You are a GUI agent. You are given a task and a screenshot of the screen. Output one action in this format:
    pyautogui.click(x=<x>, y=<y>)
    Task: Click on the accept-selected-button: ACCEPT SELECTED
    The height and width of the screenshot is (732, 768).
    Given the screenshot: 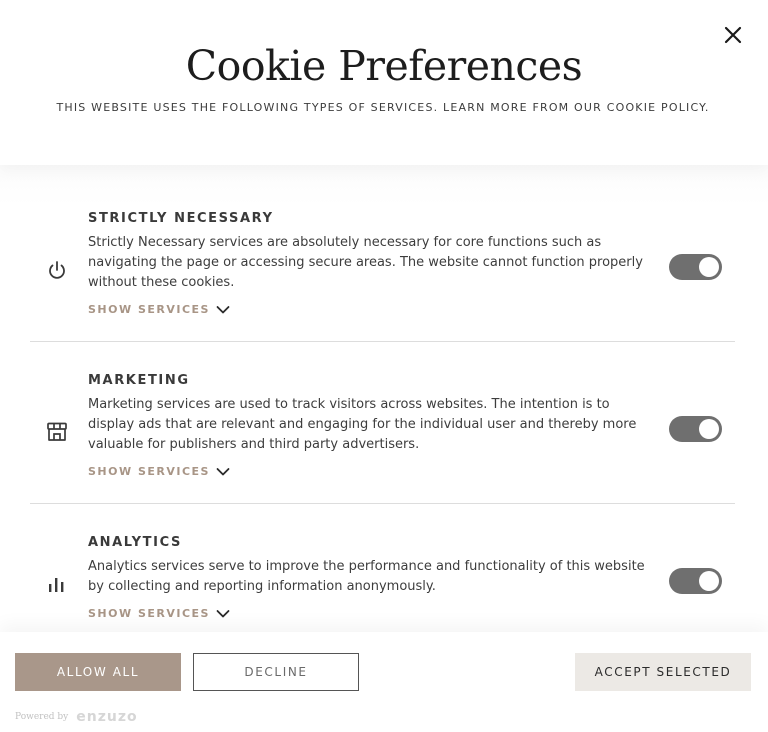 What is the action you would take?
    pyautogui.click(x=663, y=672)
    